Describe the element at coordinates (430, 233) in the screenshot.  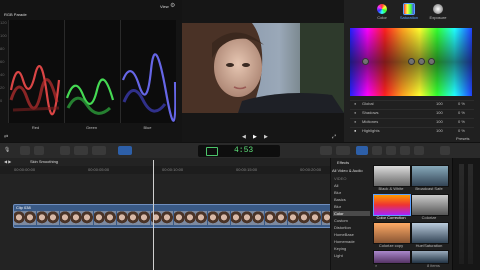
I see `effect-hue-saturation` at that location.